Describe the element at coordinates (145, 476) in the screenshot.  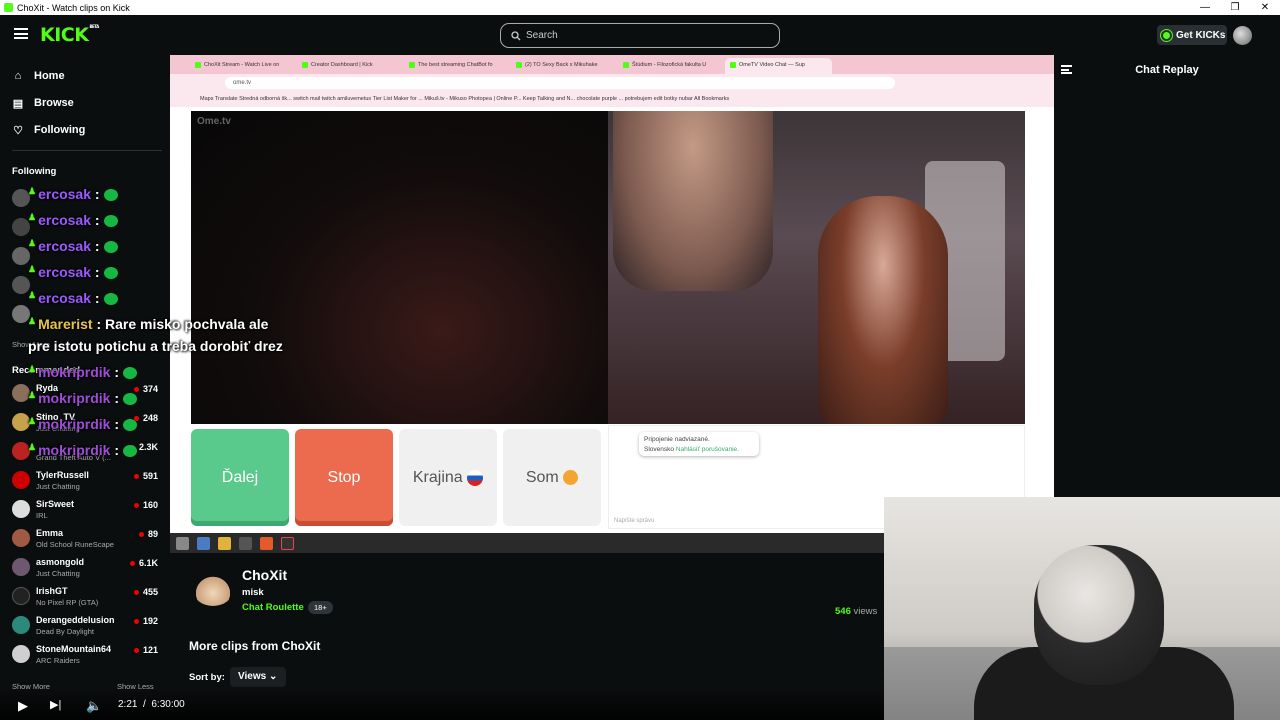
I see `viewer-count: 591` at that location.